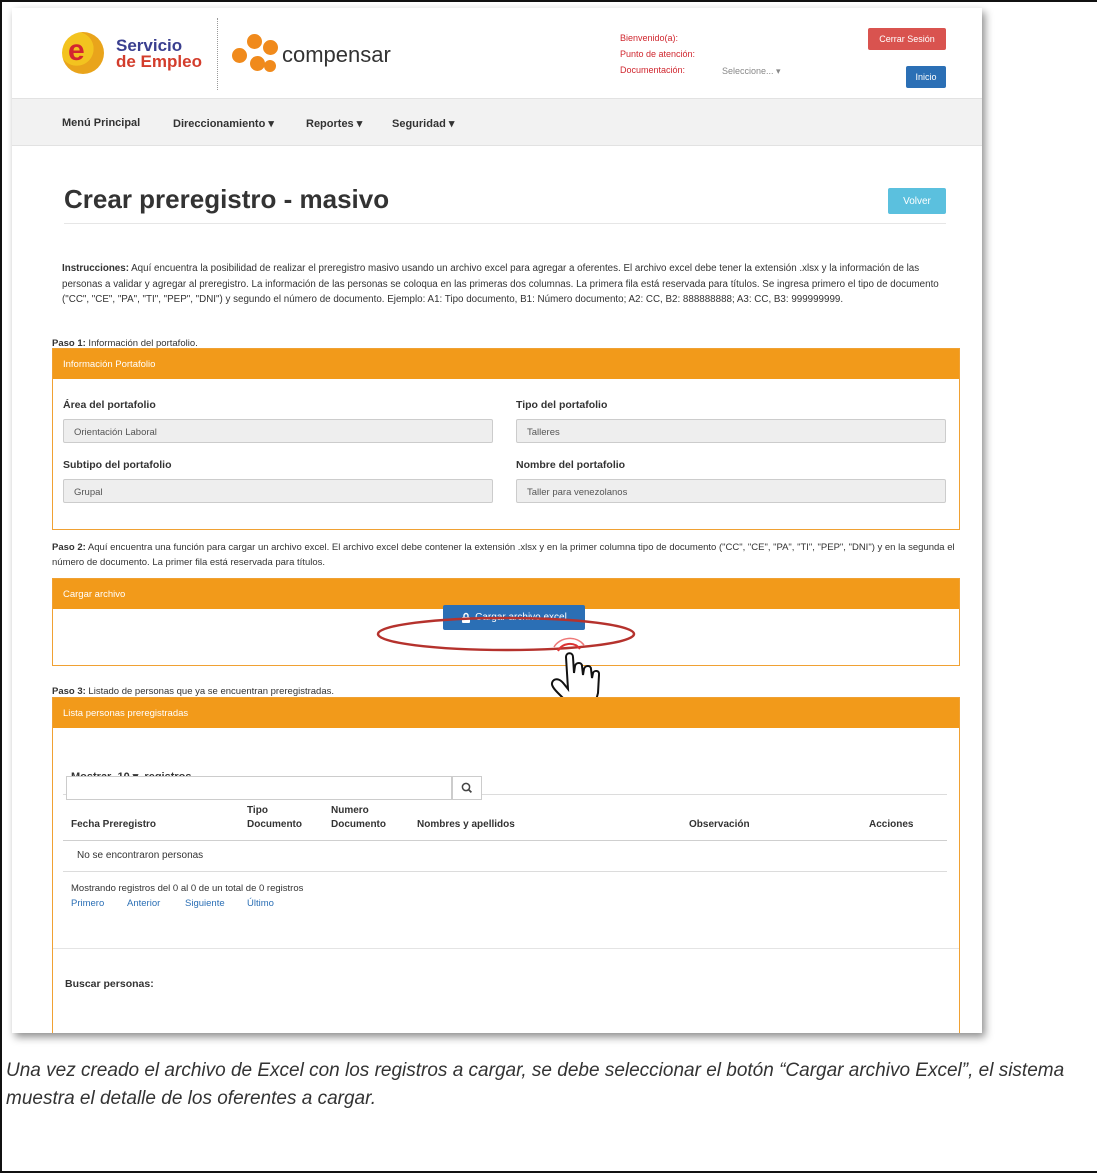 The image size is (1099, 1173). Describe the element at coordinates (223, 123) in the screenshot. I see `nav-direccionamiento: Direccionamiento ▾` at that location.